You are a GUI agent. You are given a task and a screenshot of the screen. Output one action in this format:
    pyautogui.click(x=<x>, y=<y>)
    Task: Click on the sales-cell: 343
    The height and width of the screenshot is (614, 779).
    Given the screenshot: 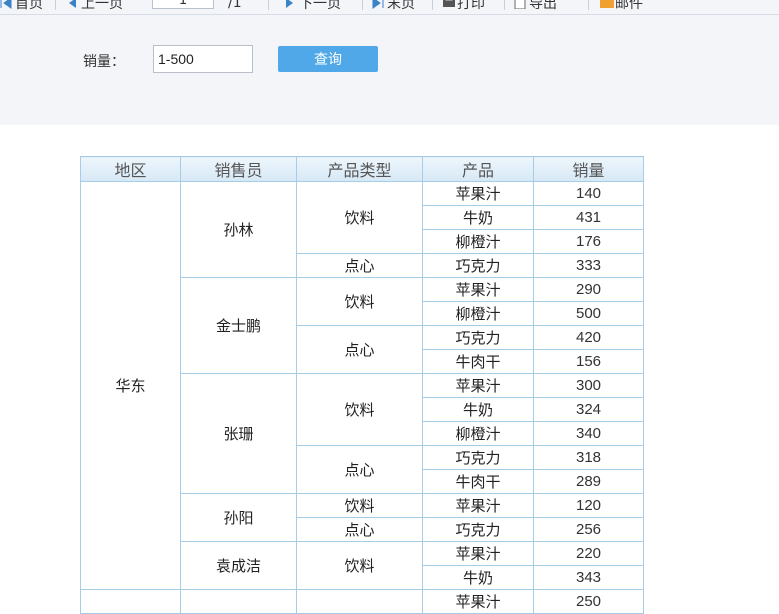 What is the action you would take?
    pyautogui.click(x=588, y=577)
    